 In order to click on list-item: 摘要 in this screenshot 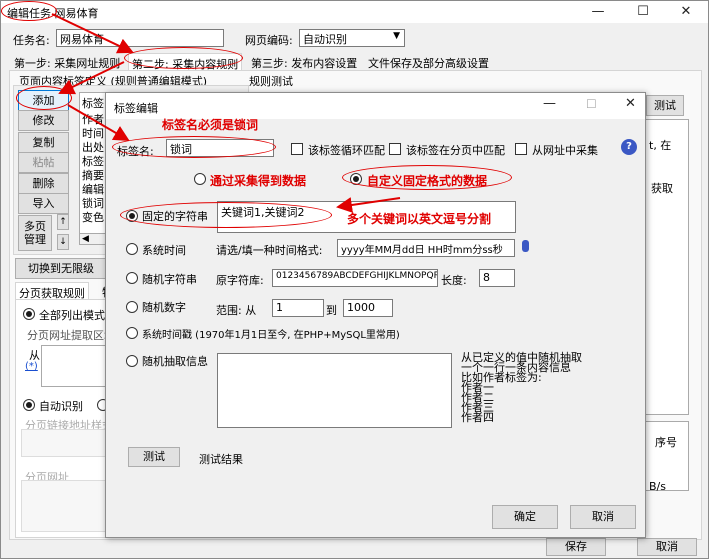, I will do `click(94, 176)`.